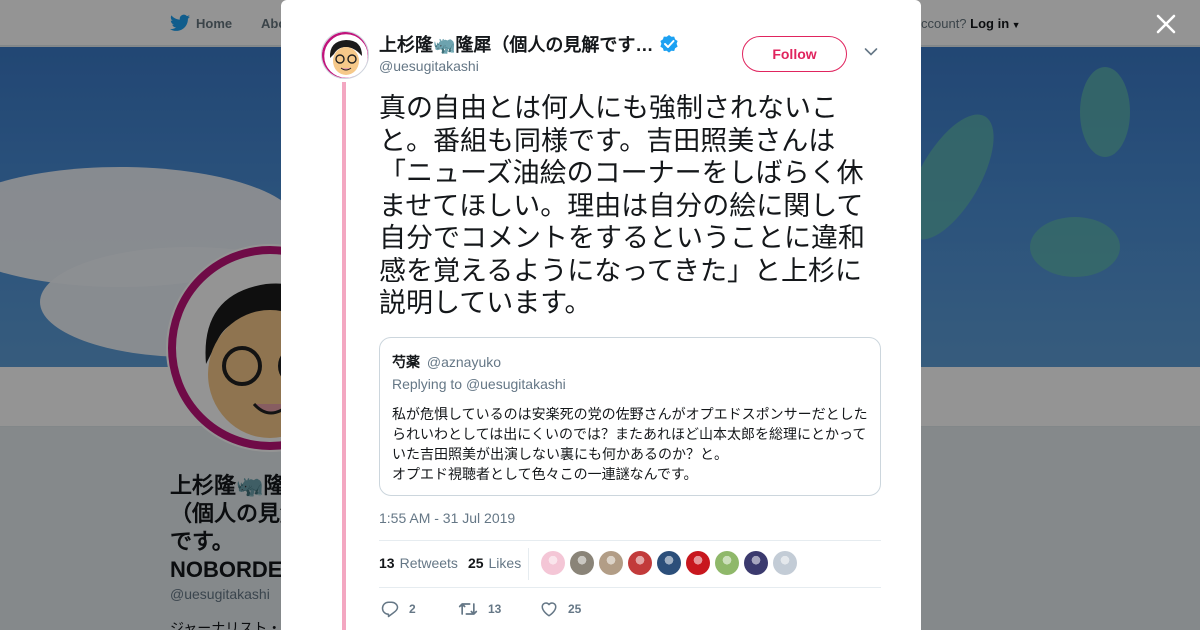  Describe the element at coordinates (406, 362) in the screenshot. I see `quoted-author-name: 芍薬` at that location.